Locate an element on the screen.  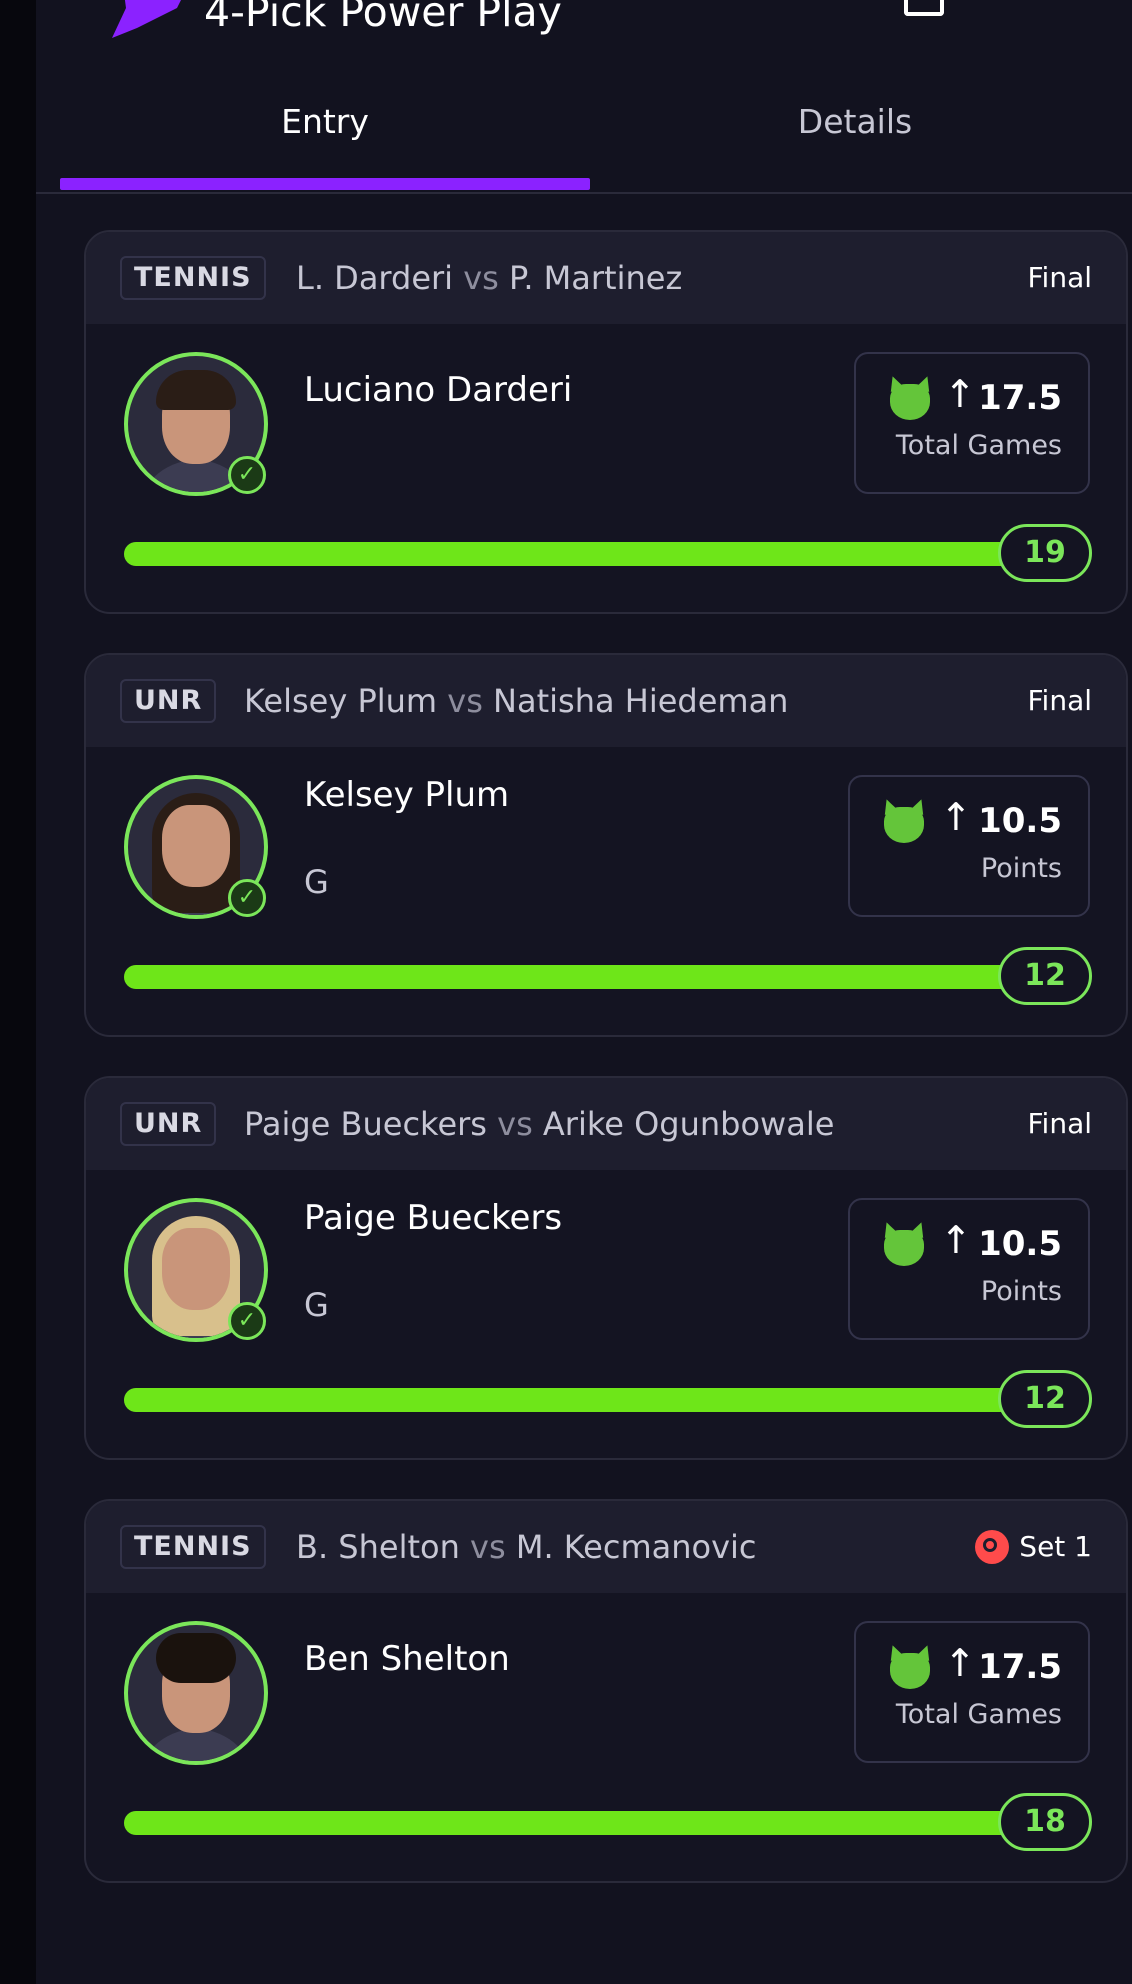
header: 4-Pick Power Play is located at coordinates (584, 30).